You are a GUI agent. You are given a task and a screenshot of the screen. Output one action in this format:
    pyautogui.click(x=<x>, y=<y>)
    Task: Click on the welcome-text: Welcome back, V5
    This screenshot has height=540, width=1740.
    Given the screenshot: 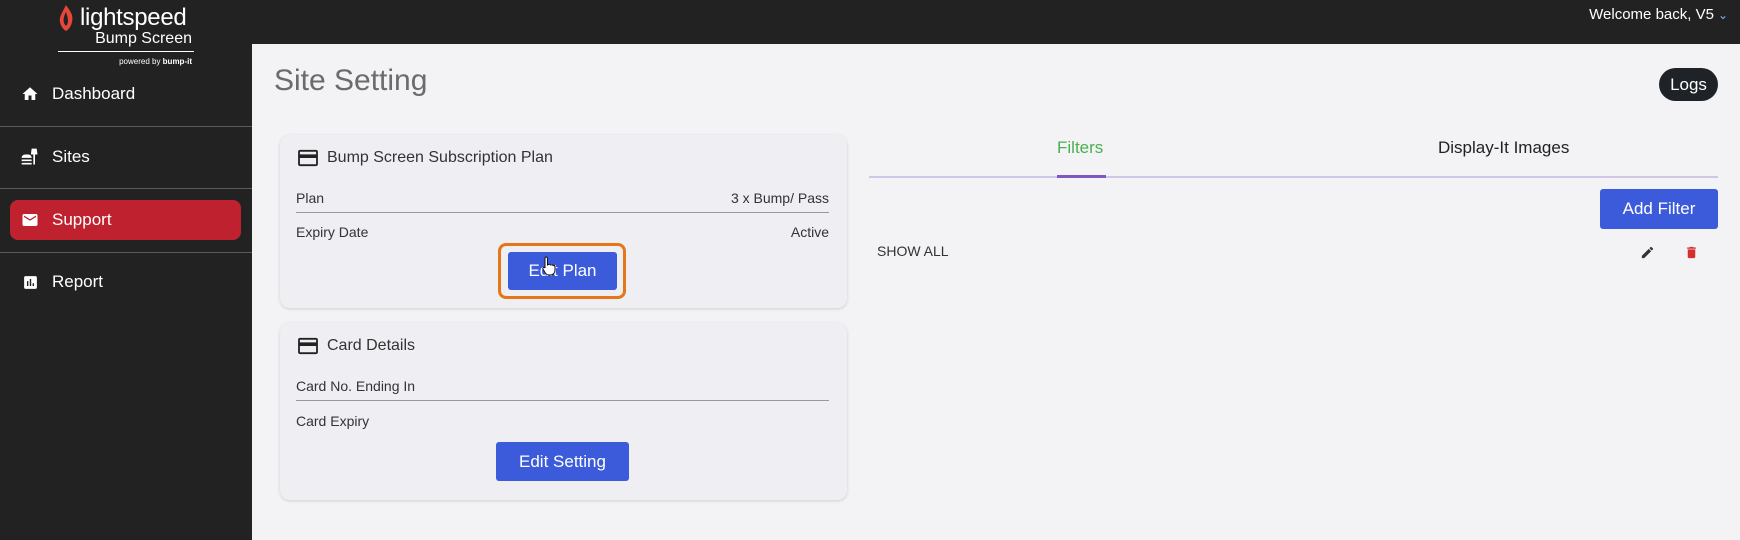 What is the action you would take?
    pyautogui.click(x=1651, y=14)
    